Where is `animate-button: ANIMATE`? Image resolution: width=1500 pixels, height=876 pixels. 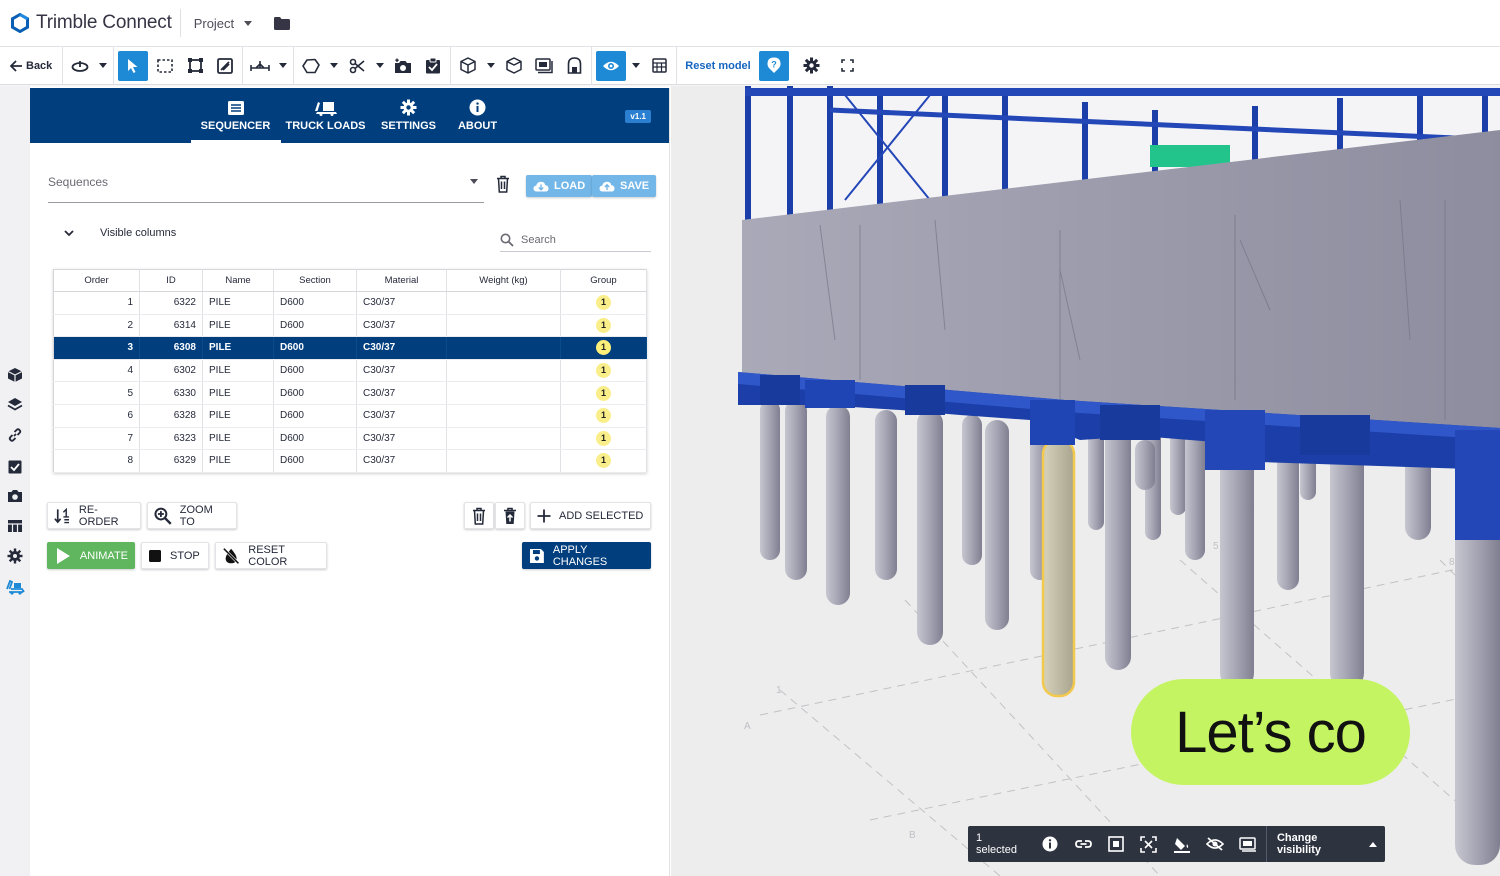 animate-button: ANIMATE is located at coordinates (91, 555).